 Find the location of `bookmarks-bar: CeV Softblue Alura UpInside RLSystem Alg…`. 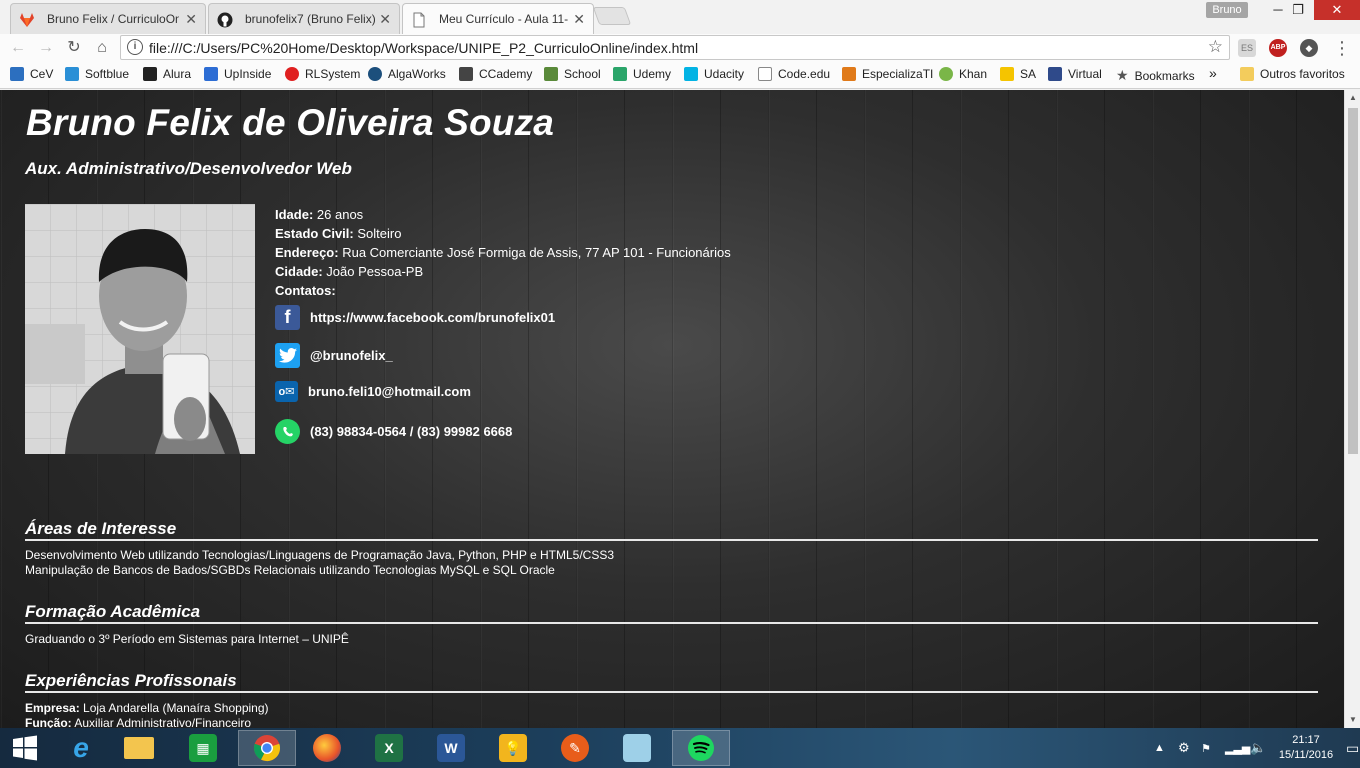

bookmarks-bar: CeV Softblue Alura UpInside RLSystem Alg… is located at coordinates (680, 75).